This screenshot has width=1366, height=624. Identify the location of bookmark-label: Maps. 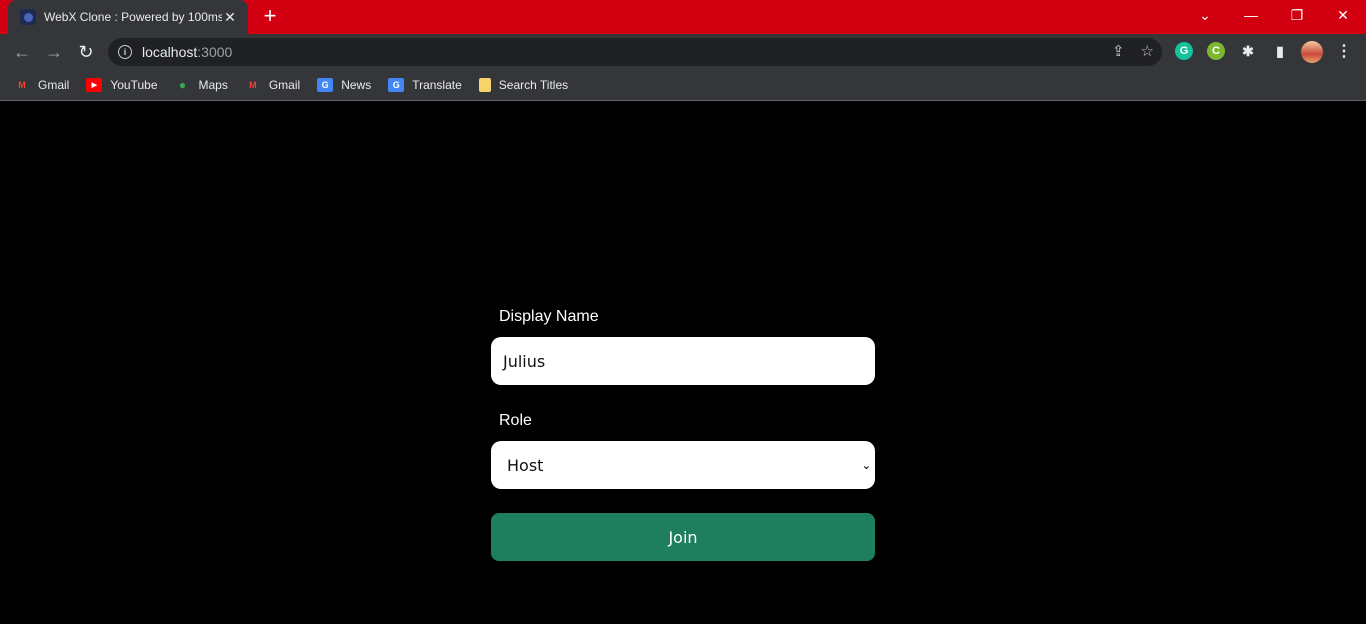
(213, 84).